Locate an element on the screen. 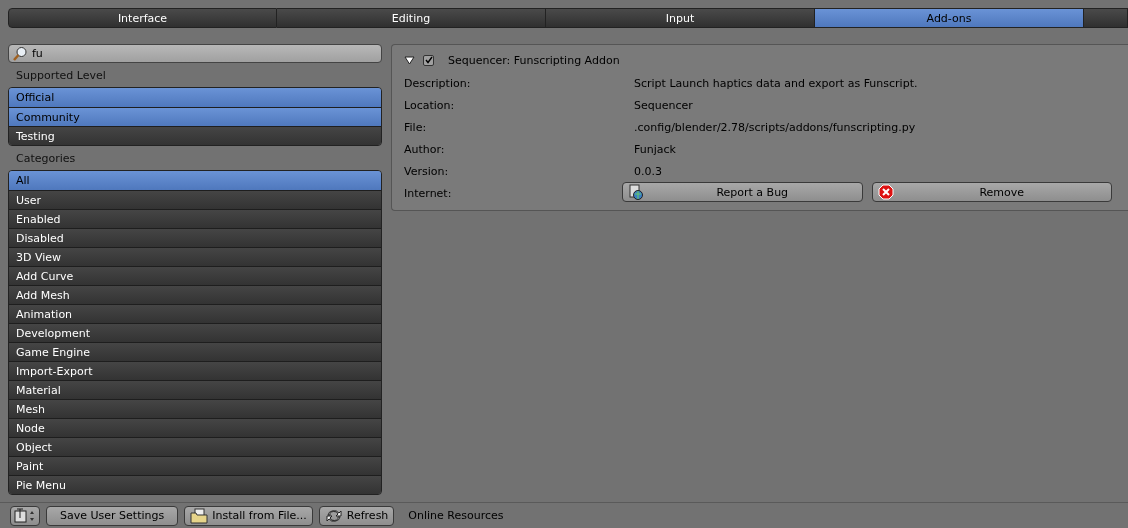 The width and height of the screenshot is (1128, 528). category-item: All is located at coordinates (195, 180).